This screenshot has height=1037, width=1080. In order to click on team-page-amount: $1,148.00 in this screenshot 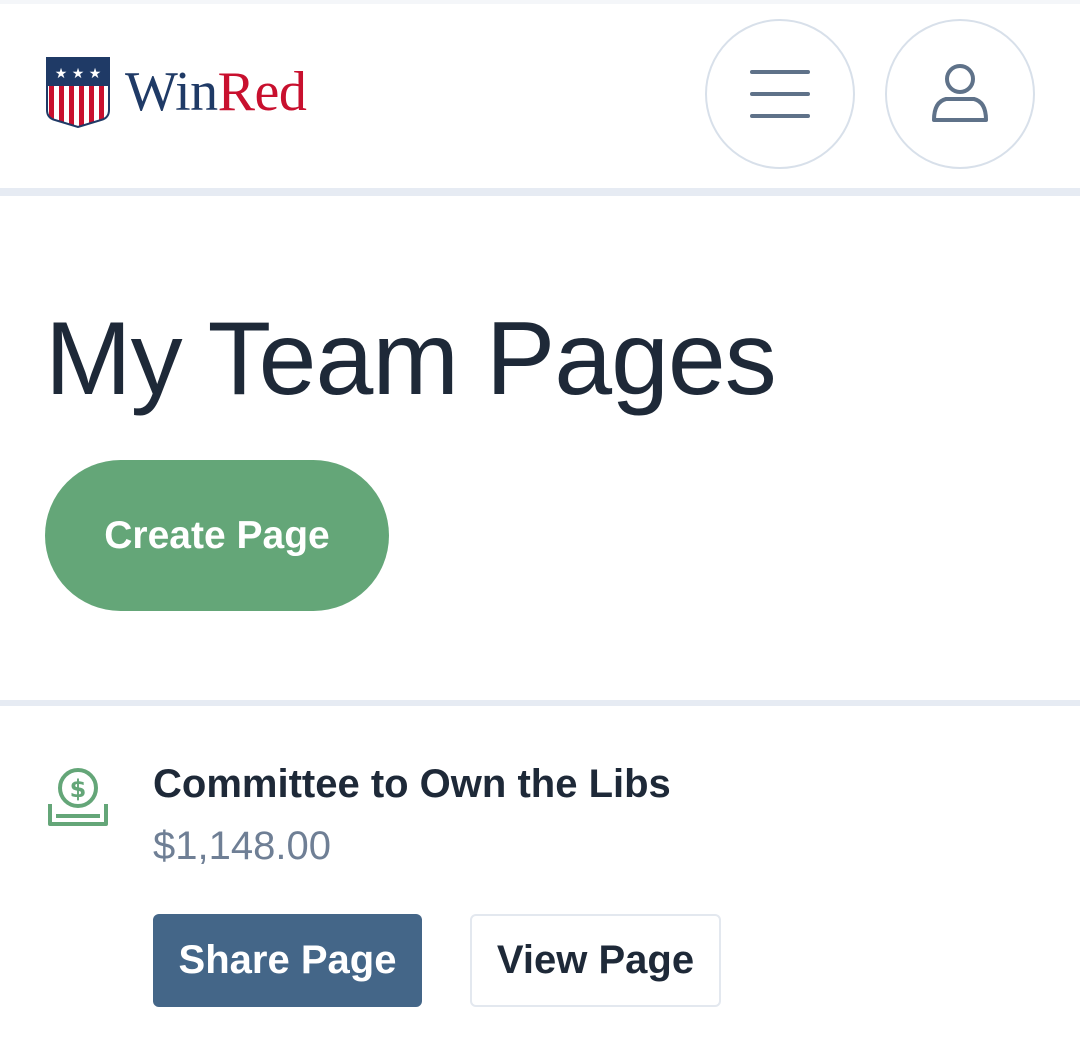, I will do `click(242, 846)`.